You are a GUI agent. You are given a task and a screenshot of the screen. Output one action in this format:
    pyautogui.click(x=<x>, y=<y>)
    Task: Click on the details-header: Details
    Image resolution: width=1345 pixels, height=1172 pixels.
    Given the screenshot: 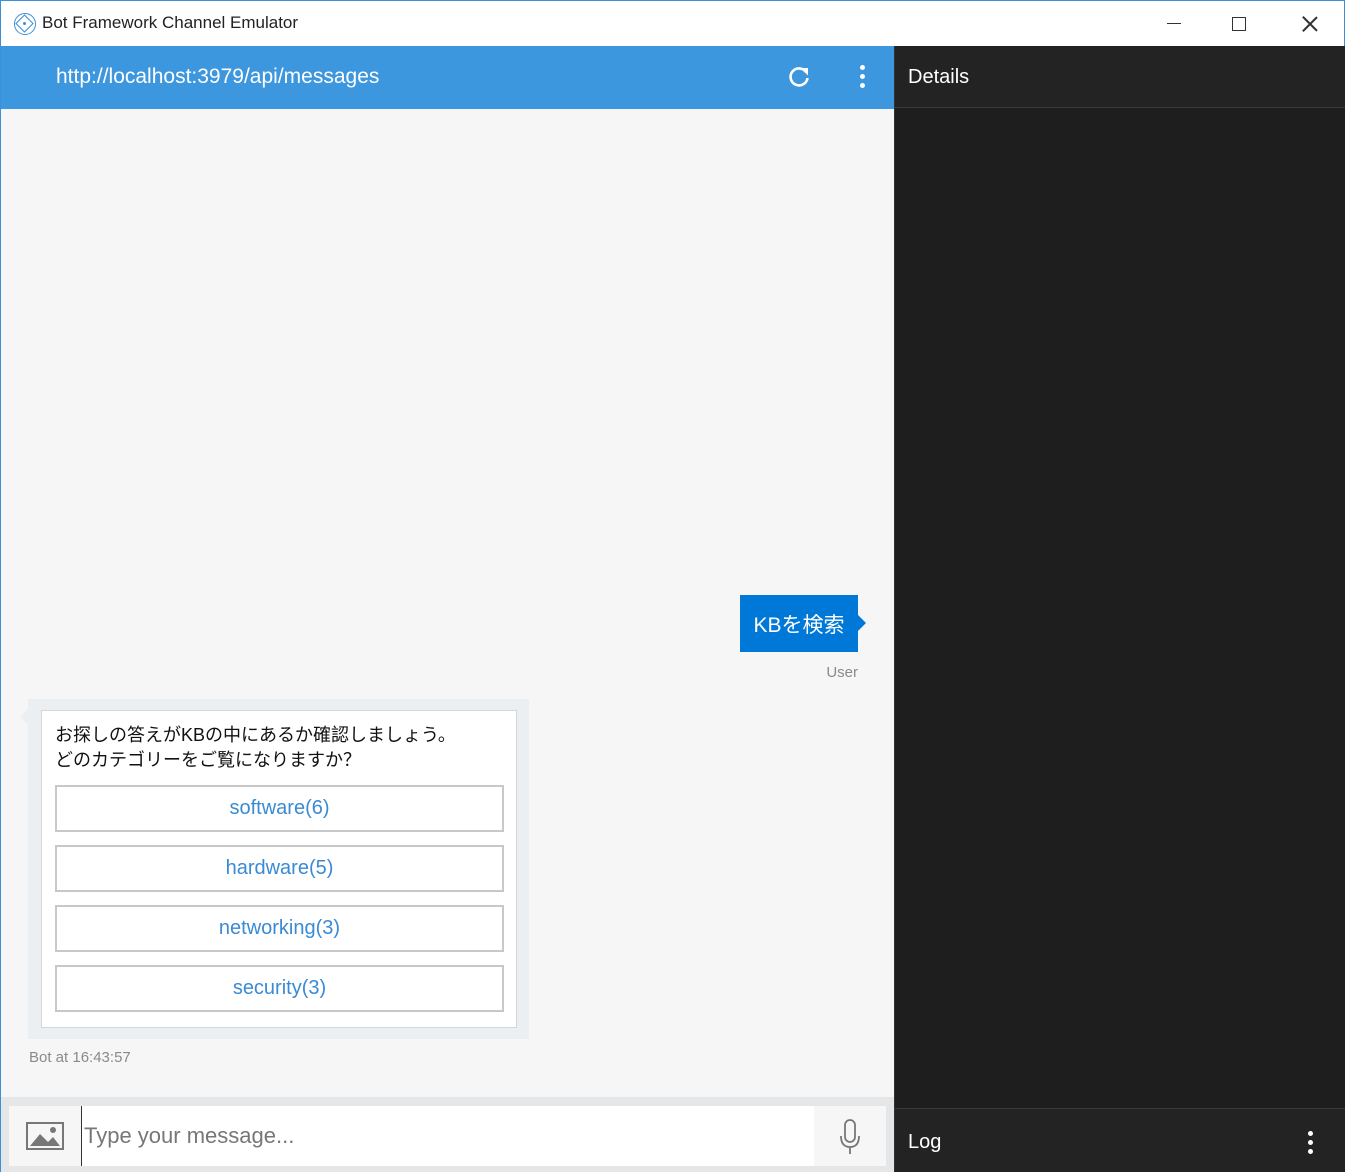 What is the action you would take?
    pyautogui.click(x=1120, y=77)
    